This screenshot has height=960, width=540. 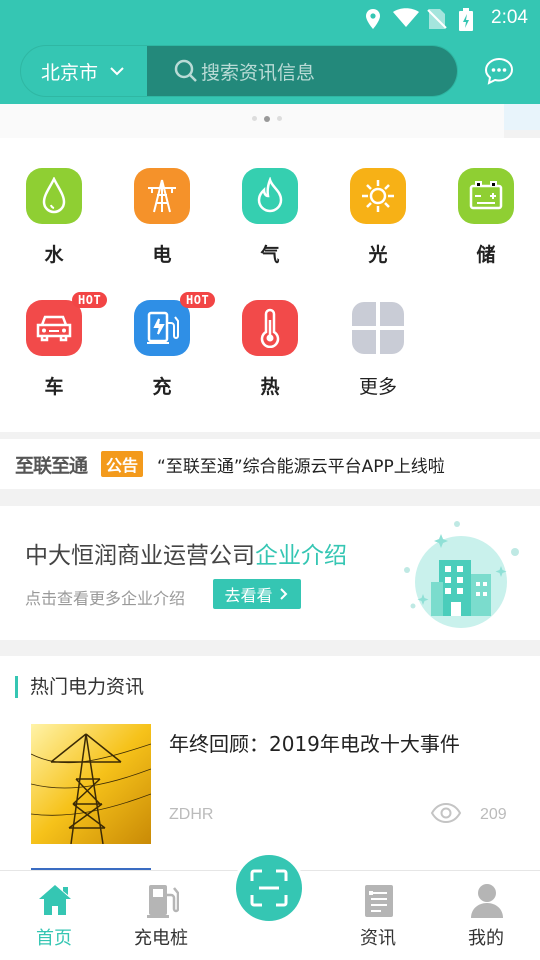 What do you see at coordinates (162, 387) in the screenshot?
I see `category-label: 充` at bounding box center [162, 387].